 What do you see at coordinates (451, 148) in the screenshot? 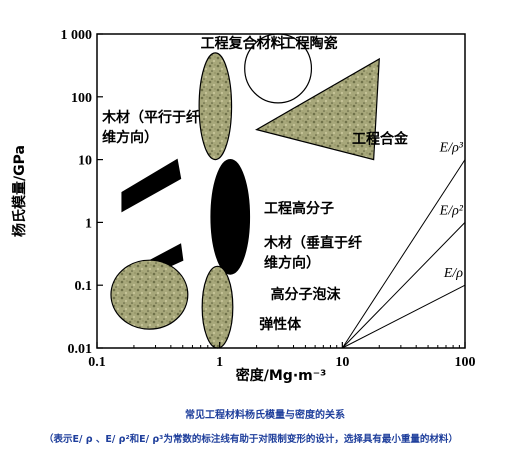
I see `guide-label-0: E/ρ³` at bounding box center [451, 148].